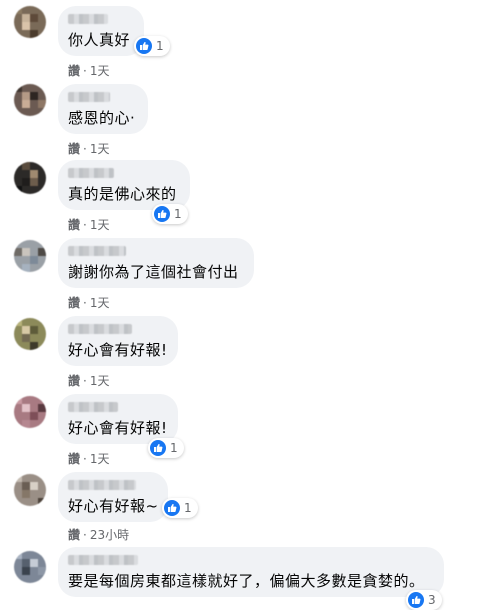 The image size is (500, 610). Describe the element at coordinates (250, 429) in the screenshot. I see `comment-item: 好心會有好報! 1 讚 · 1天` at that location.